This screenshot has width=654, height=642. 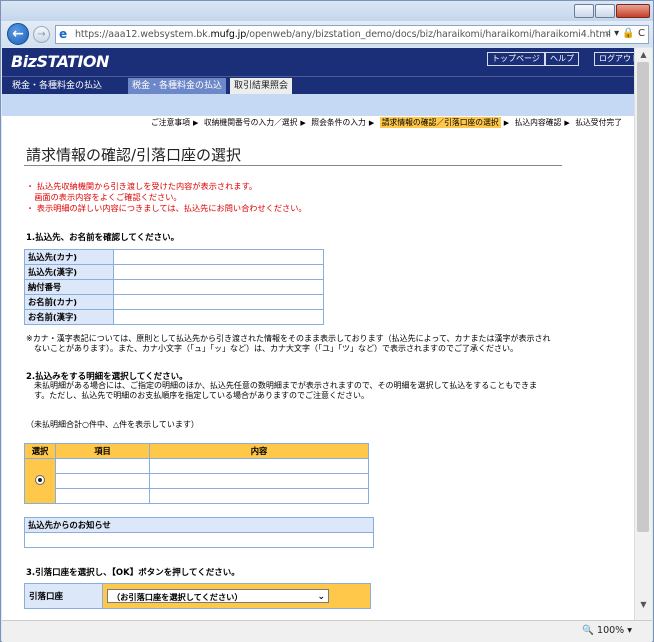 I want to click on maximize-button, so click(x=605, y=11).